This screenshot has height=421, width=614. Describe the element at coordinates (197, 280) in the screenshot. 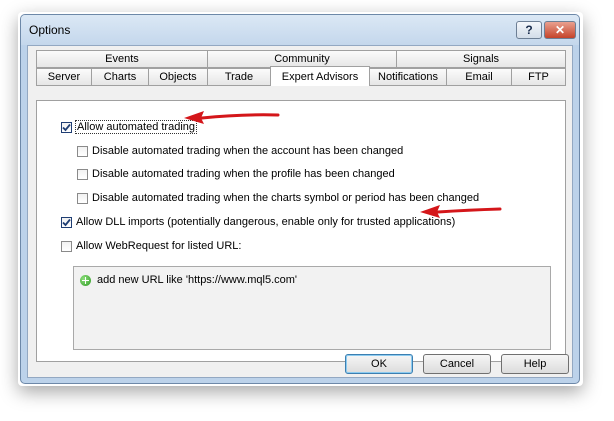

I see `add-url-text: add new URL like 'https://www.mql5.com'` at that location.